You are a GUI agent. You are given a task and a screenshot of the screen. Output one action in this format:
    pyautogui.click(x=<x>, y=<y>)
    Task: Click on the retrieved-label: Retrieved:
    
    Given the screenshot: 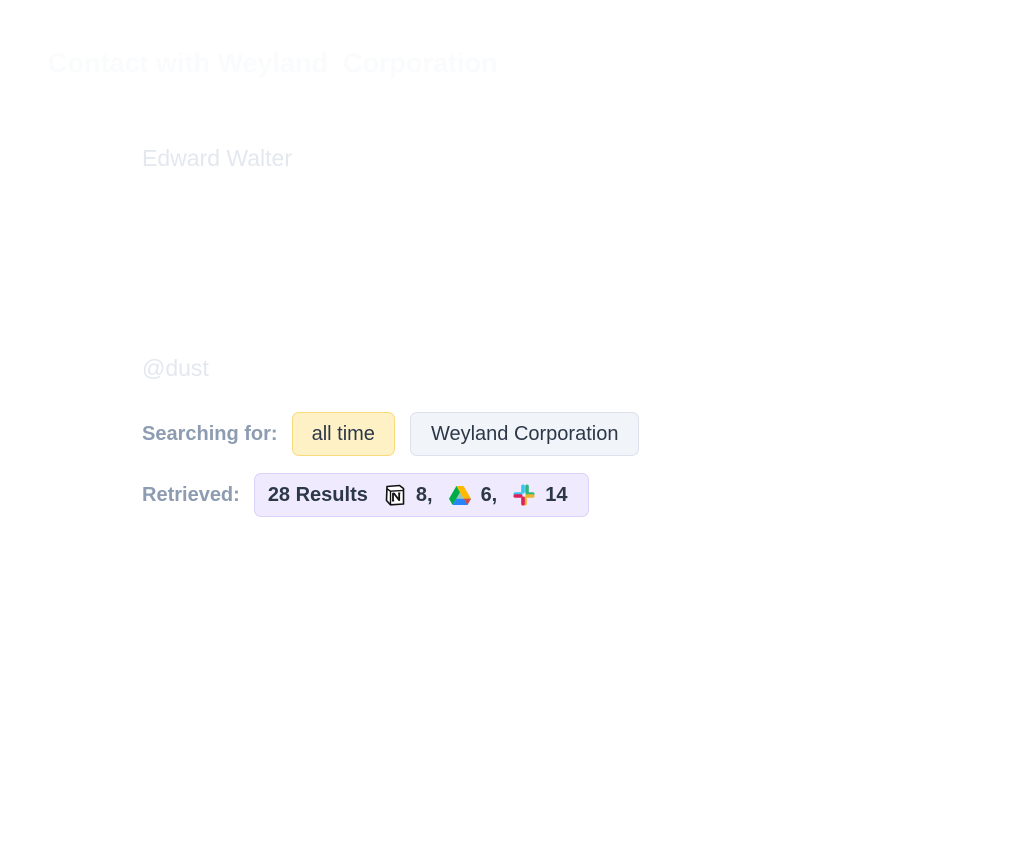 What is the action you would take?
    pyautogui.click(x=191, y=494)
    